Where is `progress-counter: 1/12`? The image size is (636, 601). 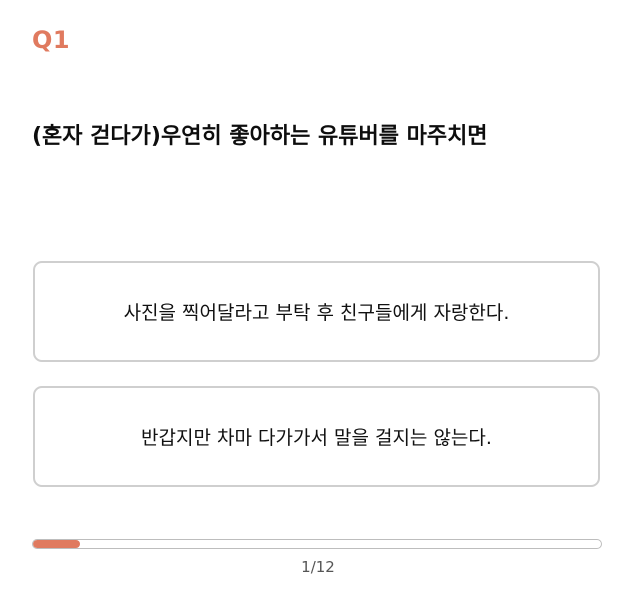
progress-counter: 1/12 is located at coordinates (318, 567).